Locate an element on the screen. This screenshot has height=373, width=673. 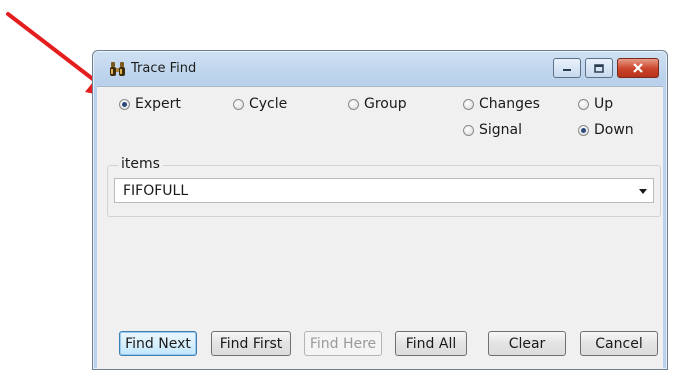
close-icon is located at coordinates (638, 68).